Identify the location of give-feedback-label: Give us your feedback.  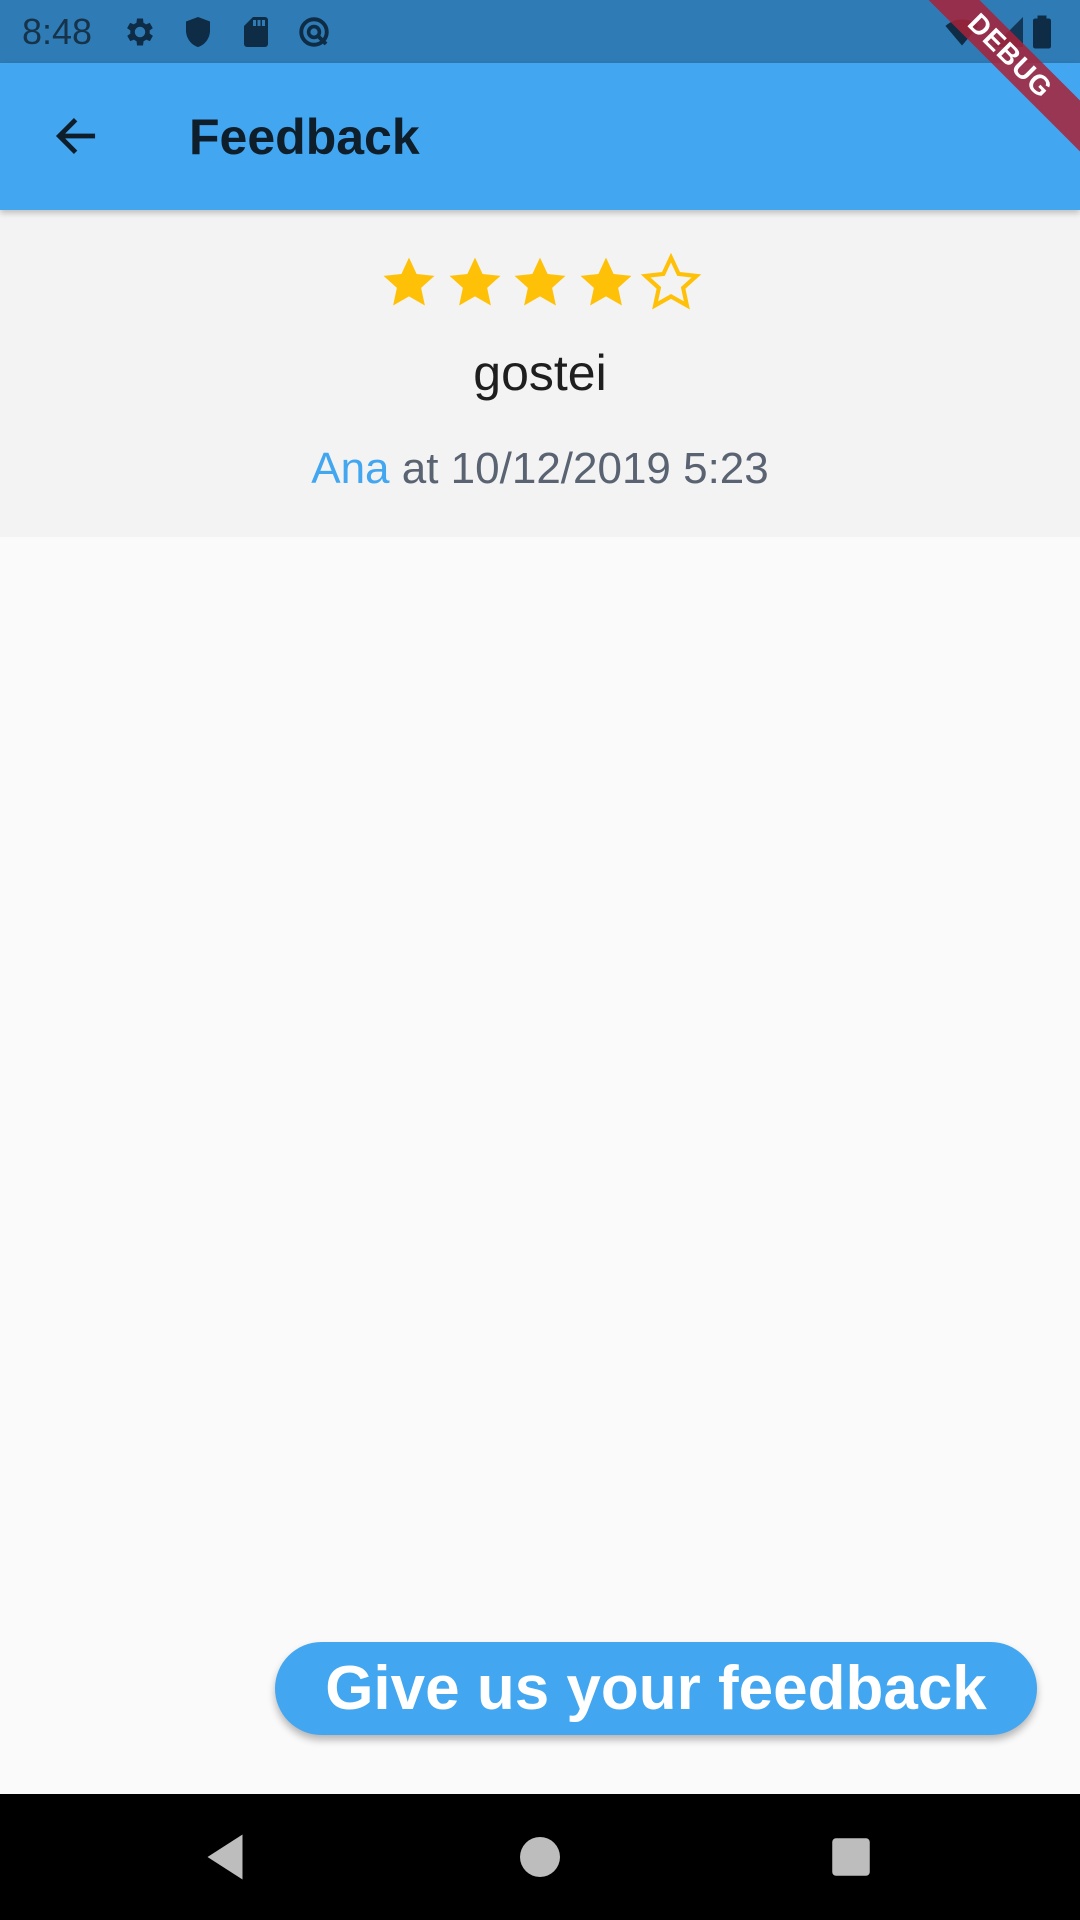
(656, 1688).